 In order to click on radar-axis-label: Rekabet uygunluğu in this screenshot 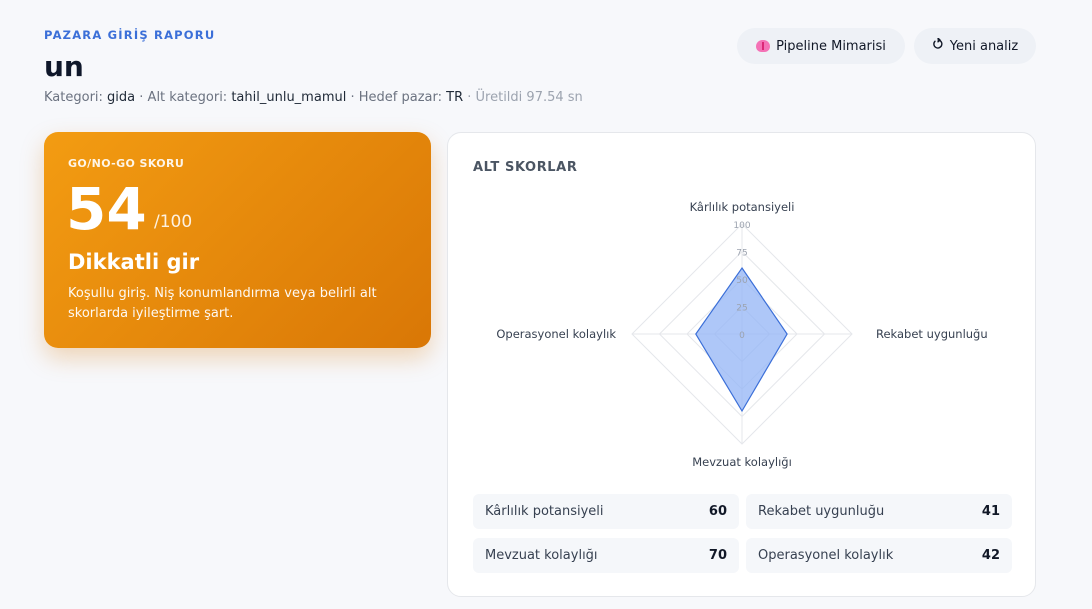, I will do `click(932, 334)`.